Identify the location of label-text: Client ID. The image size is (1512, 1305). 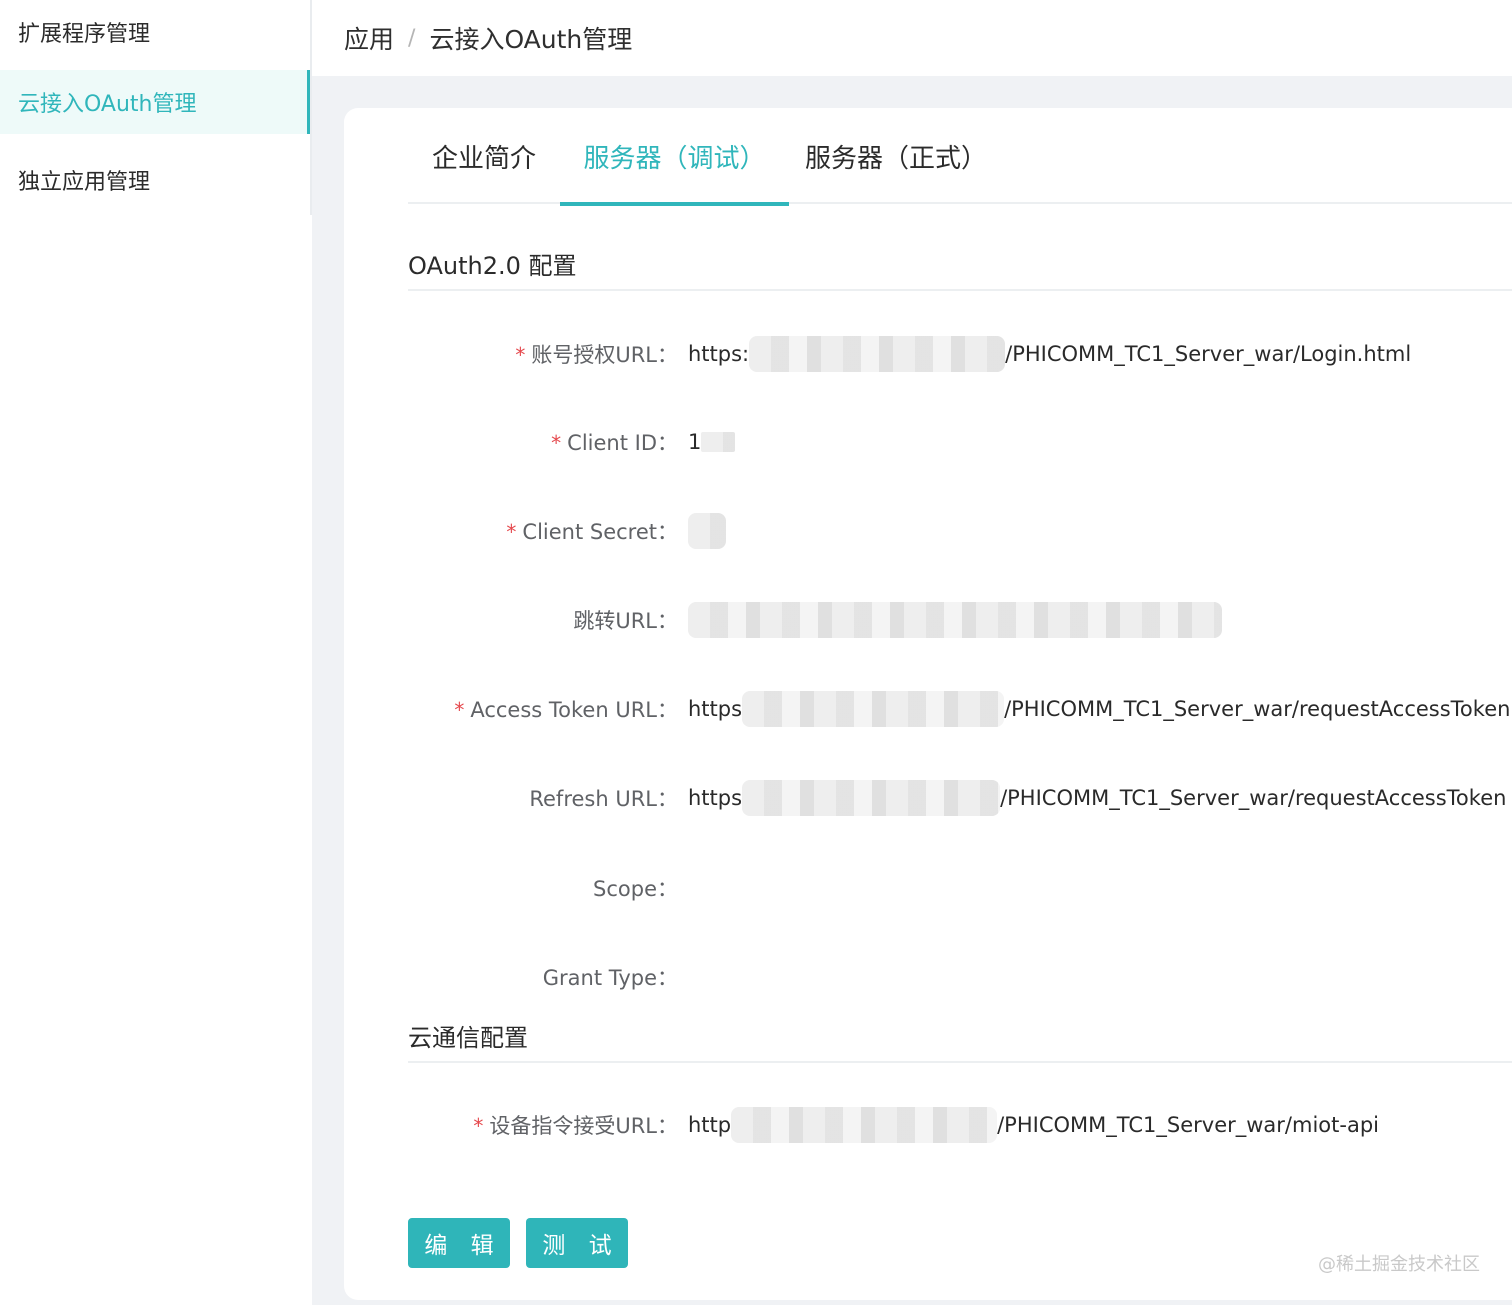
(612, 443).